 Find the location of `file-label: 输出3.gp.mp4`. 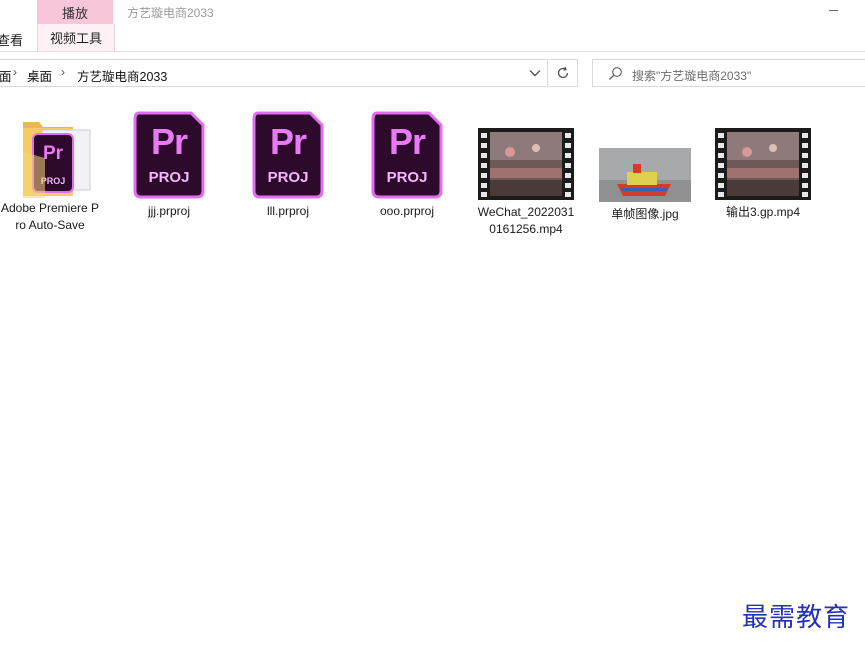

file-label: 输出3.gp.mp4 is located at coordinates (763, 212).